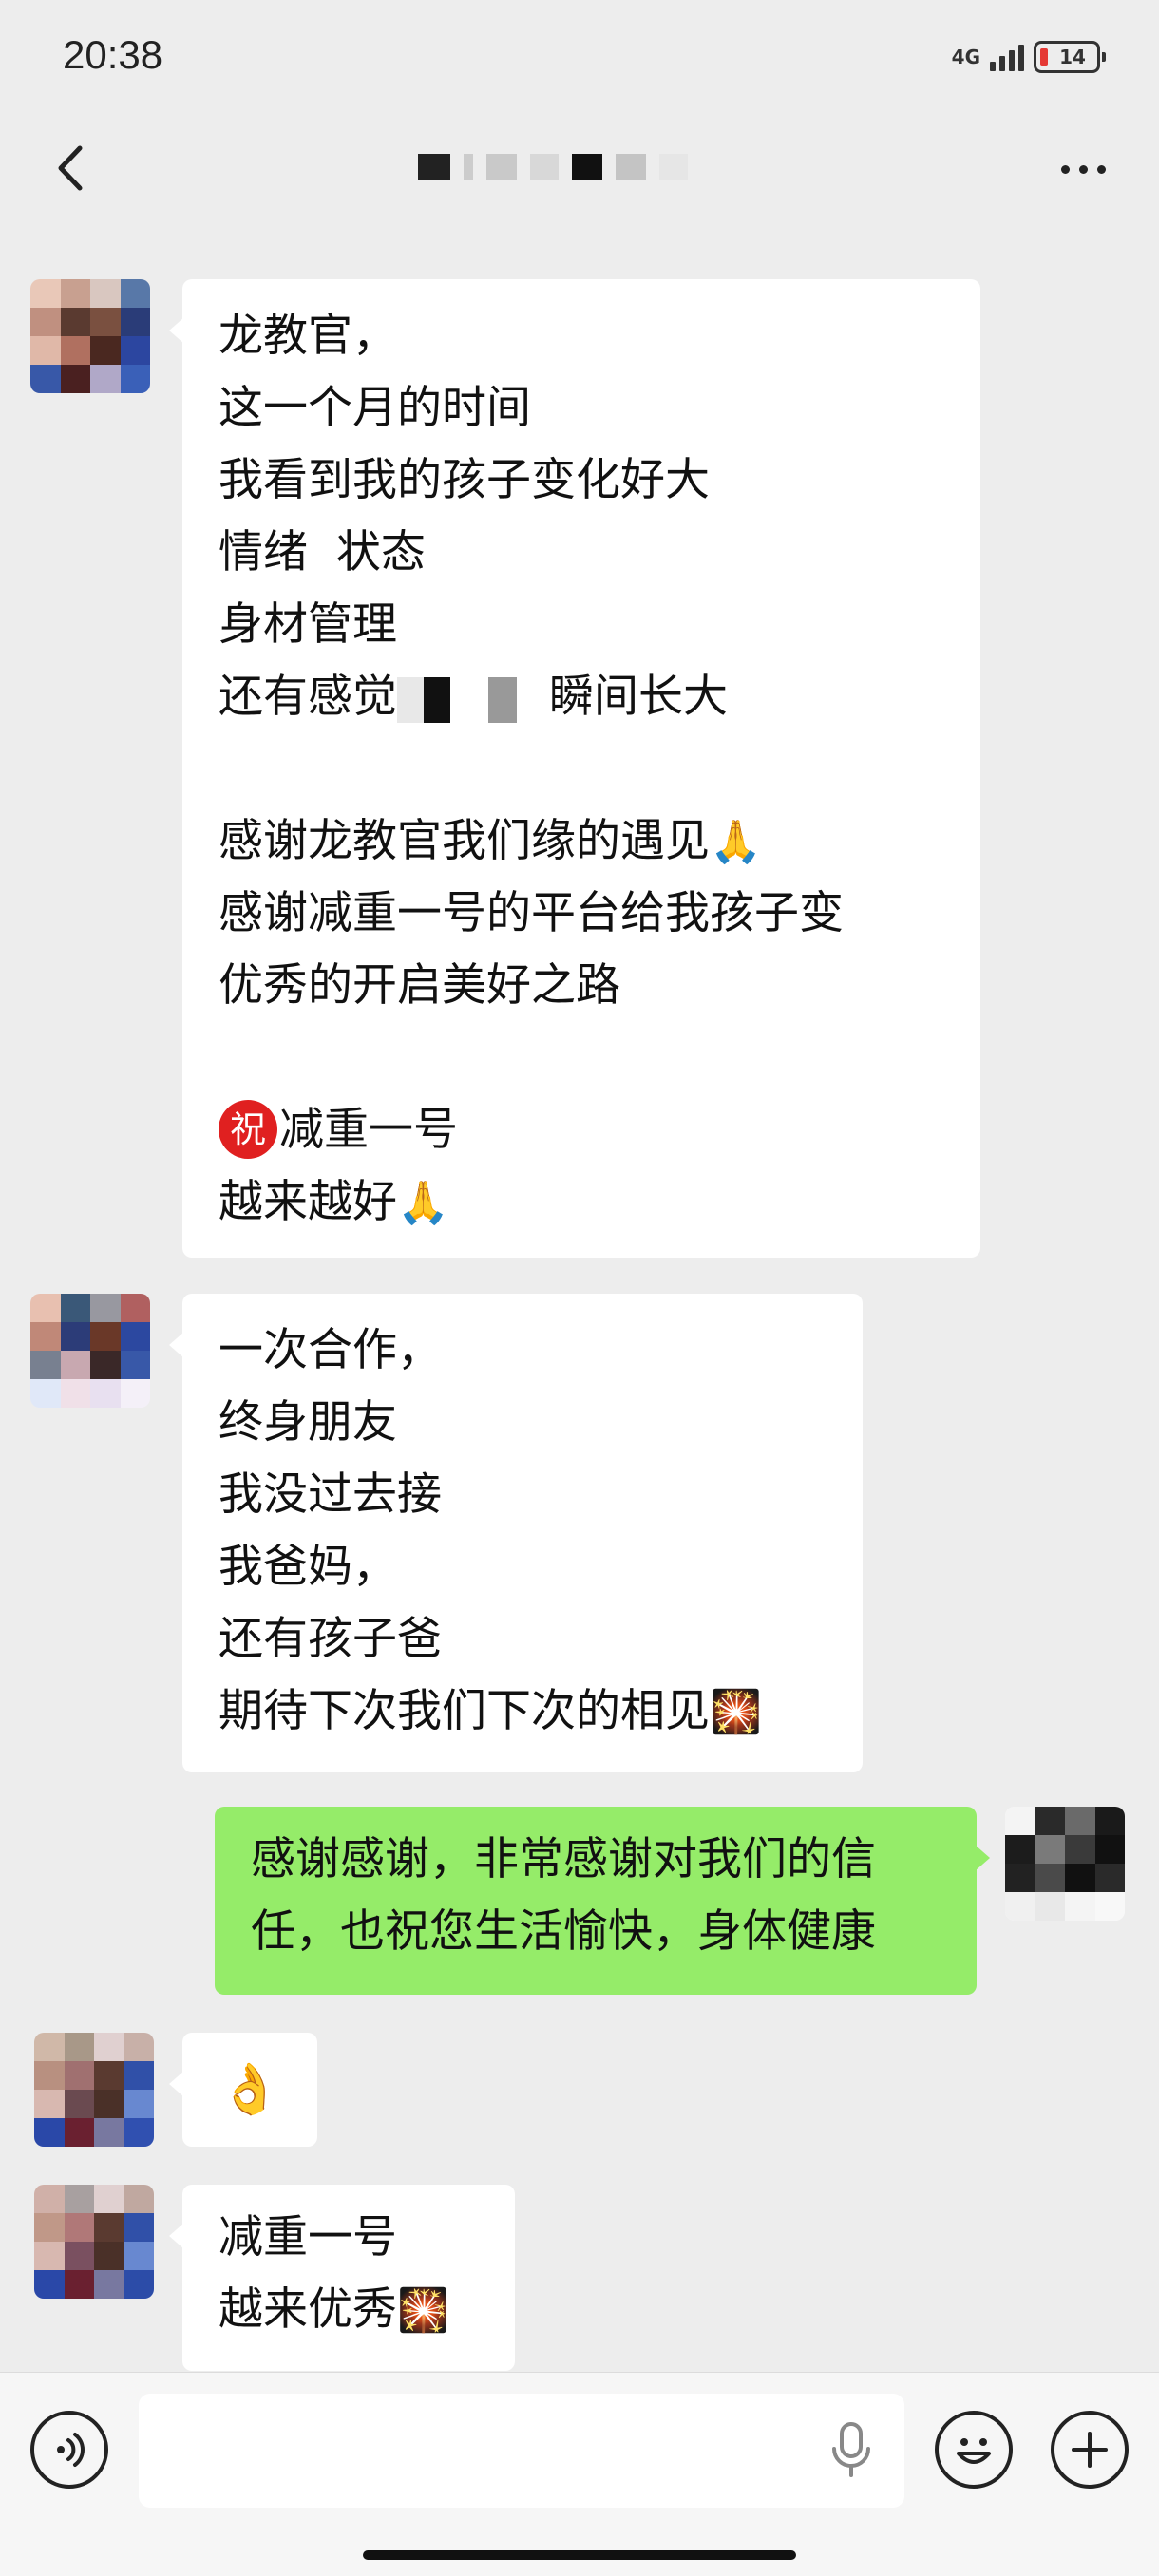  Describe the element at coordinates (330, 1639) in the screenshot. I see `message-line: 还有孩子爸` at that location.